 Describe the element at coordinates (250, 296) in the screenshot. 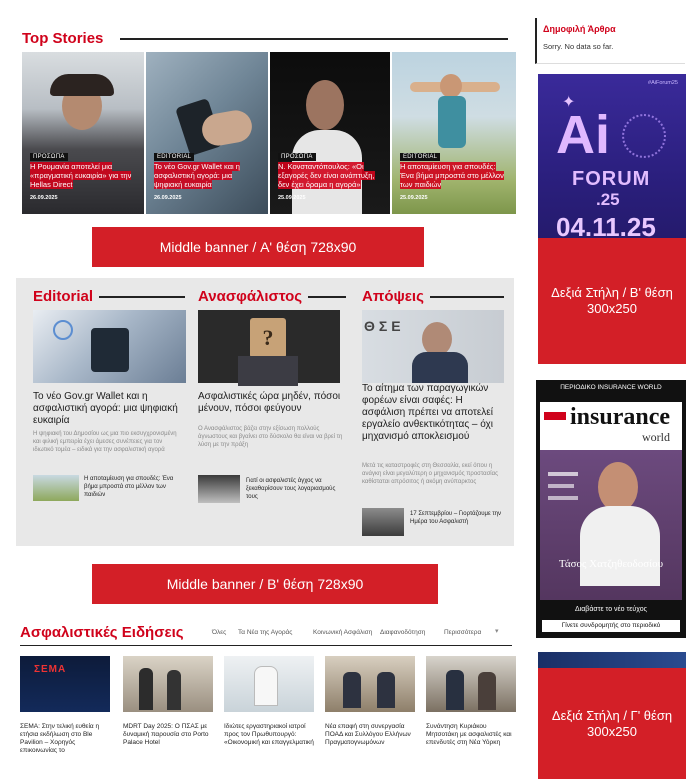

I see `column-title-anasfalistos: Ανασφάλιστος` at that location.